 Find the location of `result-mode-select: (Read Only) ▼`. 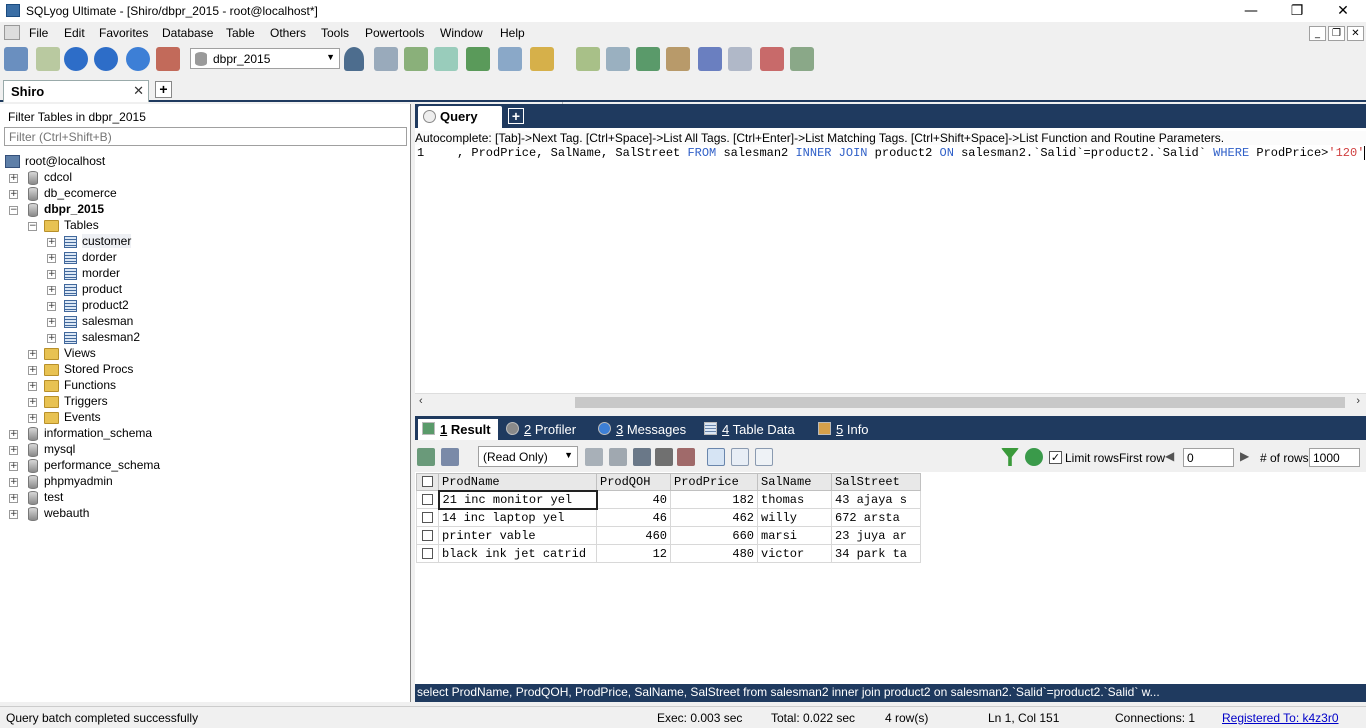

result-mode-select: (Read Only) ▼ is located at coordinates (528, 456).